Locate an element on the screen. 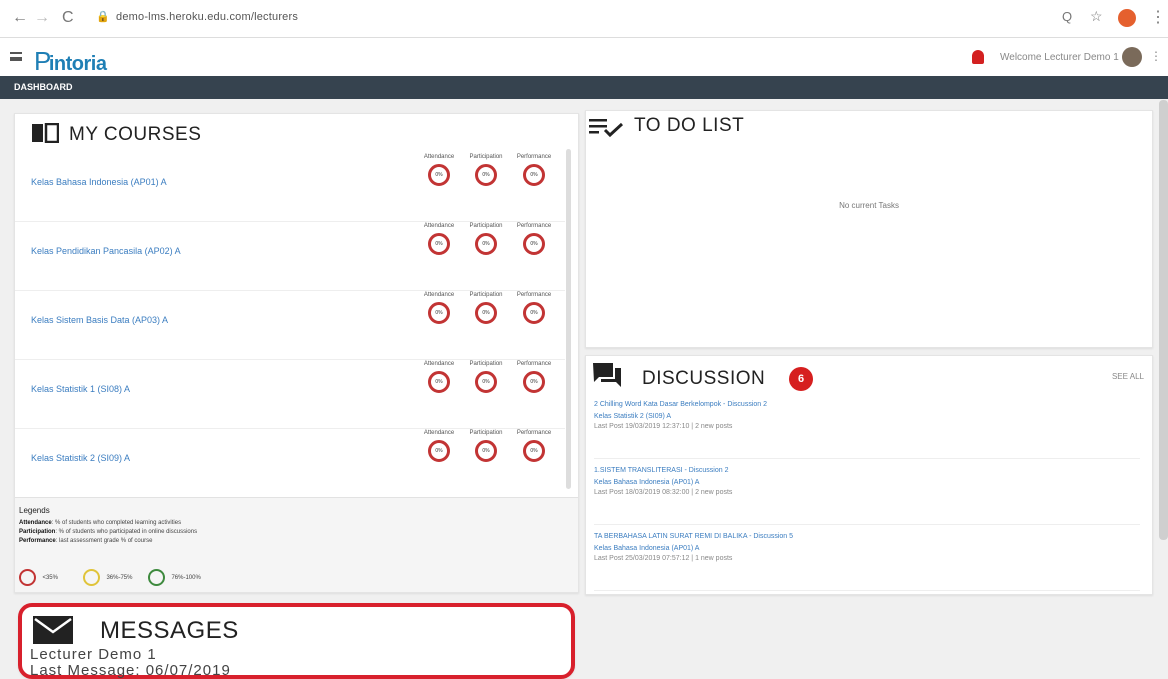 Image resolution: width=1168 pixels, height=679 pixels. envelope-icon is located at coordinates (53, 630).